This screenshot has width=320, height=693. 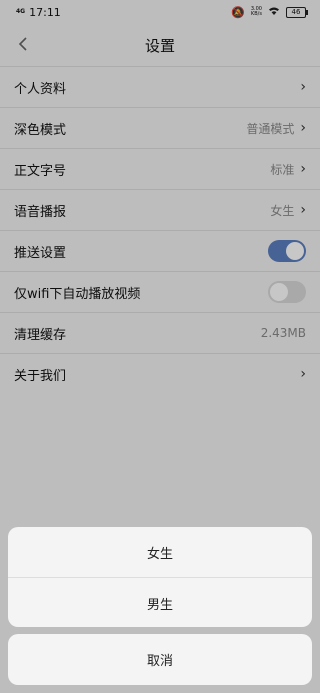 I want to click on cancel-button: 取消, so click(x=160, y=659).